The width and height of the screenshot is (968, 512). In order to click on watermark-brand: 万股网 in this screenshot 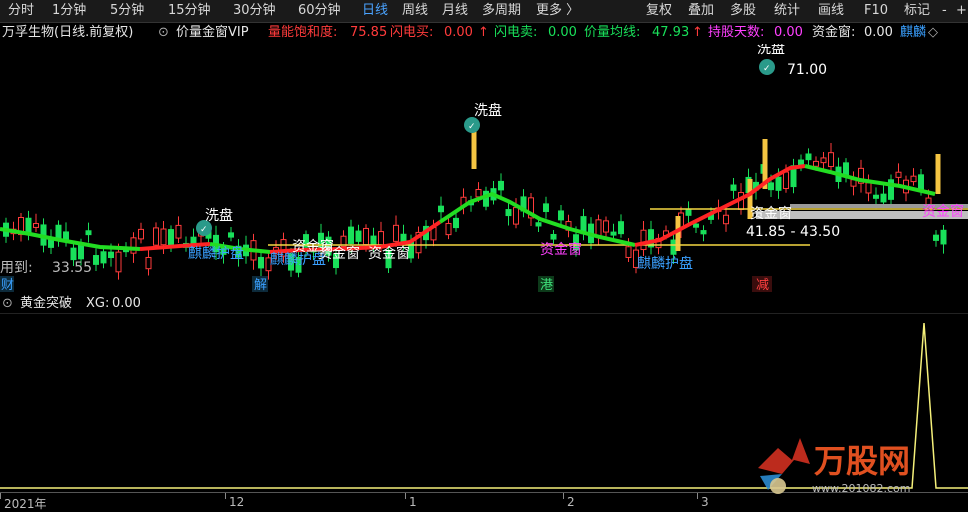, I will do `click(862, 461)`.